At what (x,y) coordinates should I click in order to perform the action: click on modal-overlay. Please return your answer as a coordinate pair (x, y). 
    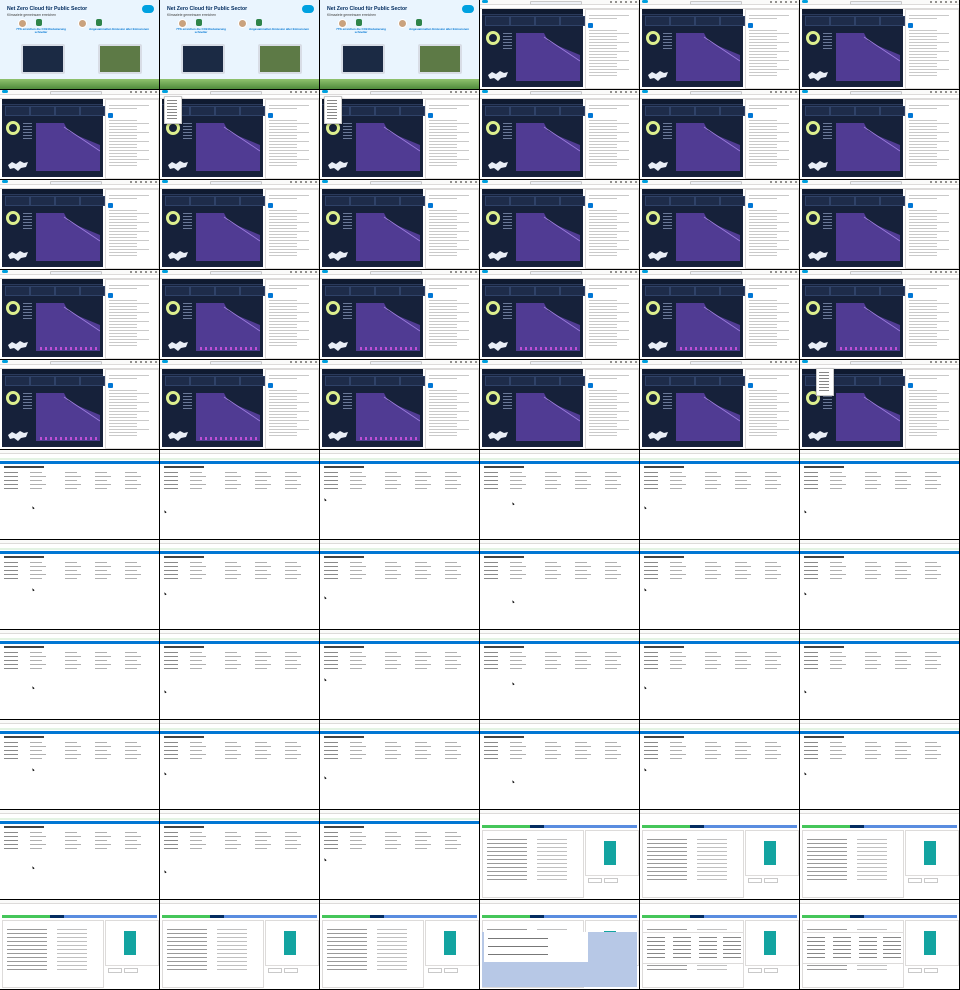
    Looking at the image, I should click on (559, 959).